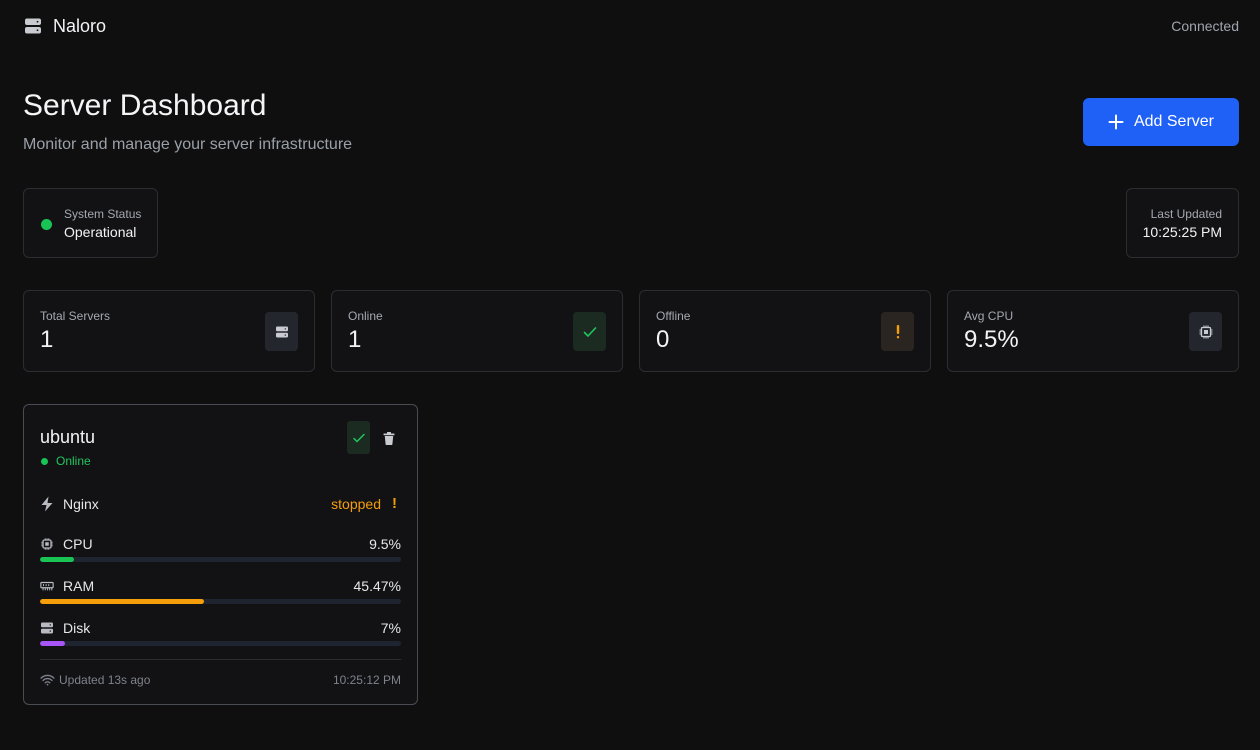 This screenshot has height=750, width=1260. What do you see at coordinates (44, 461) in the screenshot?
I see `online-dot` at bounding box center [44, 461].